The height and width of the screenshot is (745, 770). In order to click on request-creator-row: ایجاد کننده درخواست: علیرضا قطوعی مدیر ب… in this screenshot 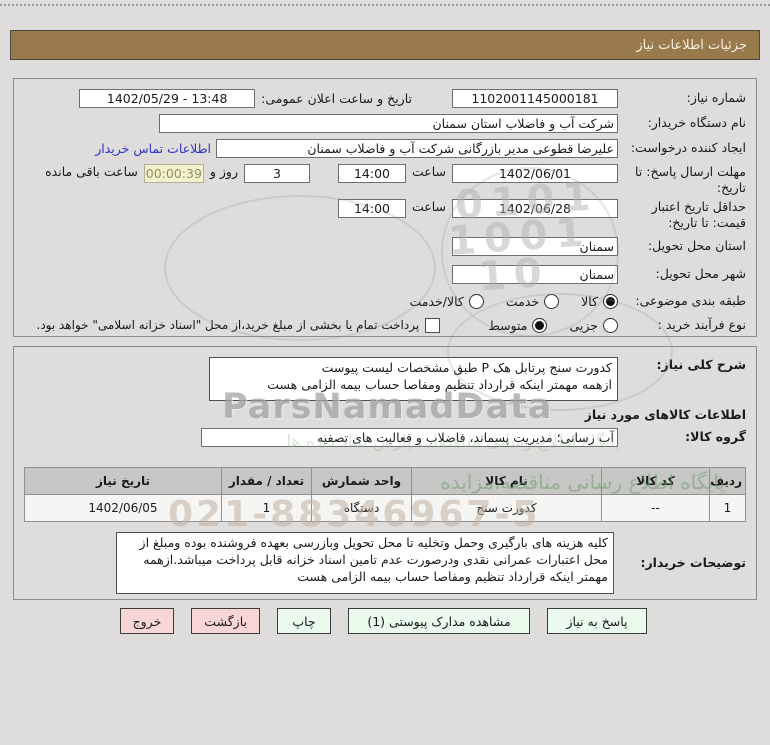, I will do `click(385, 148)`.